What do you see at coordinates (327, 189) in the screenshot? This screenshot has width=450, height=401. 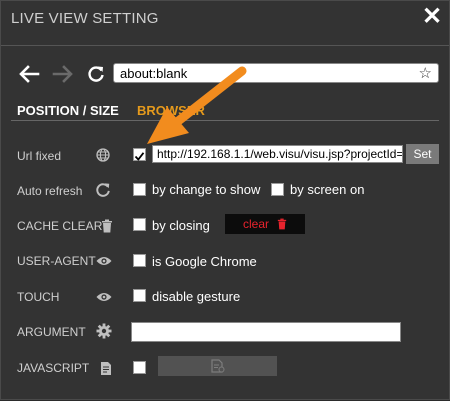 I see `by-screen-on-label: by screen on` at bounding box center [327, 189].